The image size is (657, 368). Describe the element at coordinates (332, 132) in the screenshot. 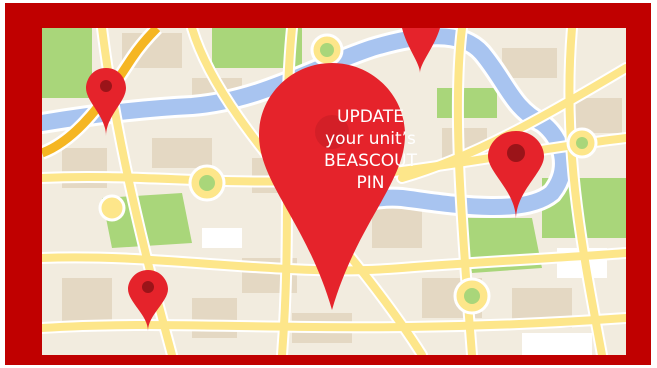

I see `location-dot` at that location.